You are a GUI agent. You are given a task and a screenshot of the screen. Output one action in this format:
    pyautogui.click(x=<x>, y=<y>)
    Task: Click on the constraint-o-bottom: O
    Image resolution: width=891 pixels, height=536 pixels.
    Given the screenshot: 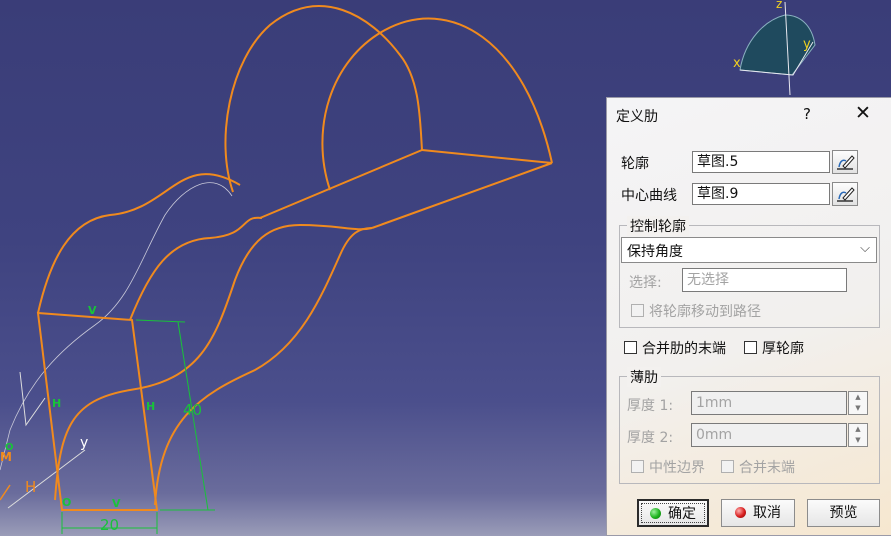 What is the action you would take?
    pyautogui.click(x=66, y=502)
    